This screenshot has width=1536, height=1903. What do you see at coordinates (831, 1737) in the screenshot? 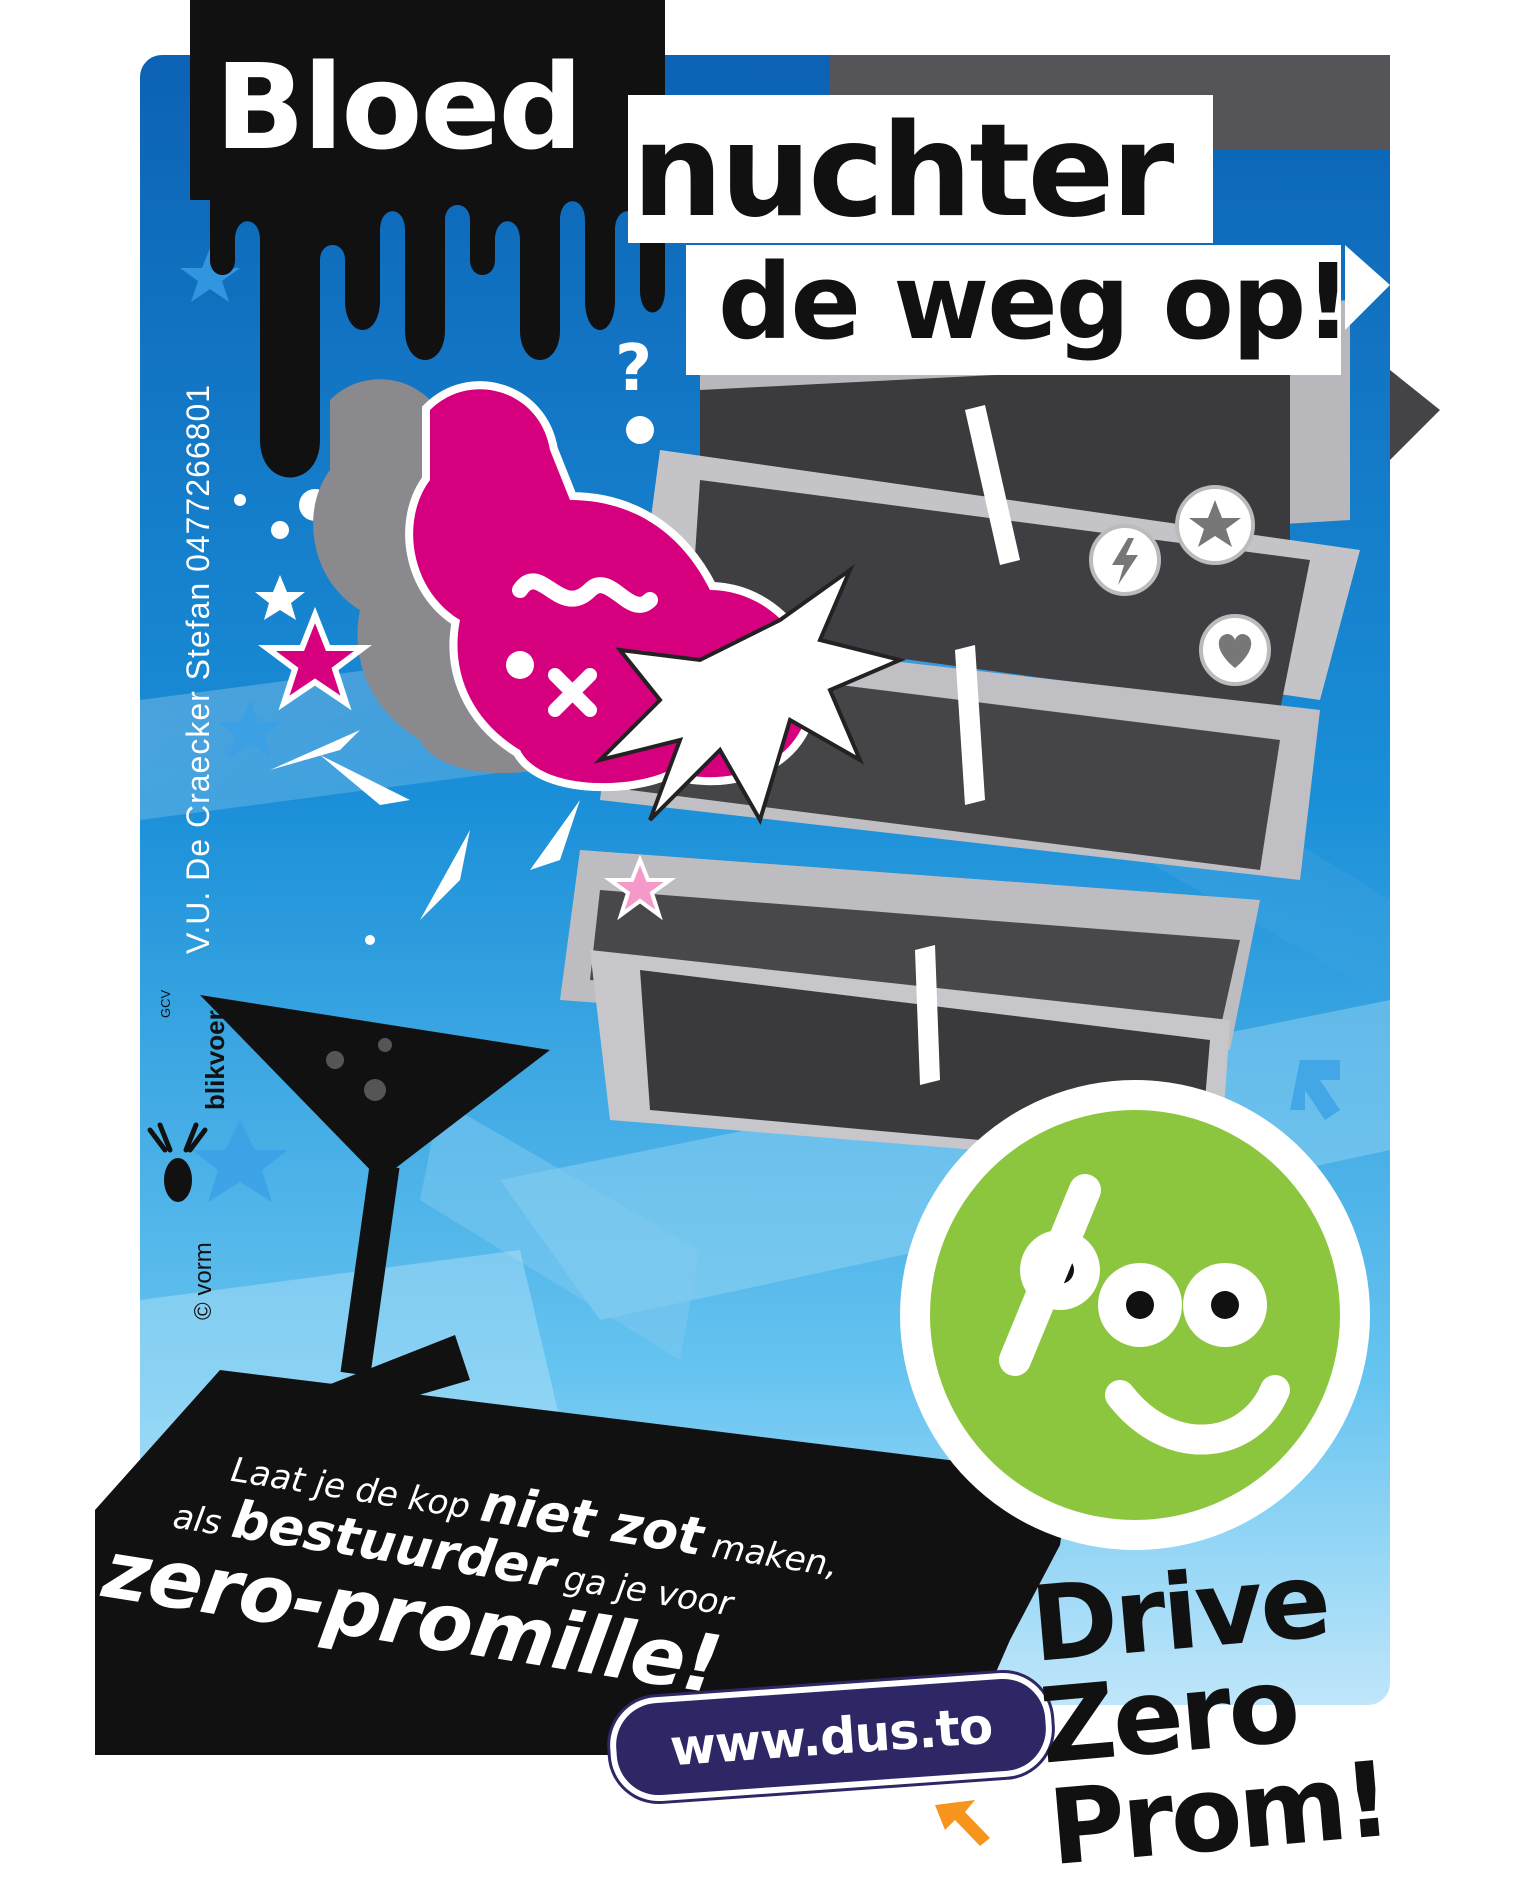
I see `website-url: www.dus.to` at bounding box center [831, 1737].